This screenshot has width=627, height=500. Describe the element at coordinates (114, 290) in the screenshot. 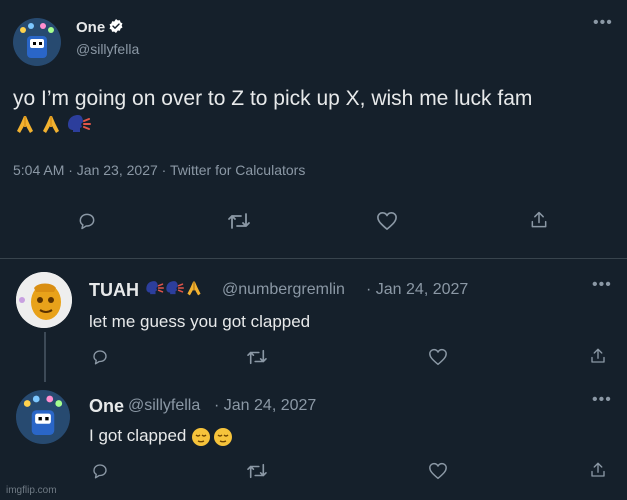

I see `display-name: TUAH` at that location.